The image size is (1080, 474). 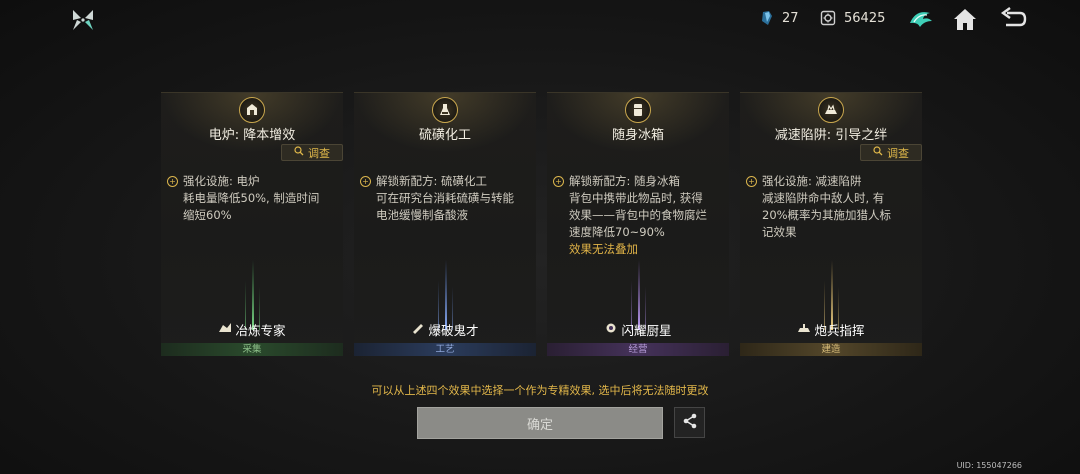 I want to click on card-skill: 冶炼专家, so click(x=252, y=329).